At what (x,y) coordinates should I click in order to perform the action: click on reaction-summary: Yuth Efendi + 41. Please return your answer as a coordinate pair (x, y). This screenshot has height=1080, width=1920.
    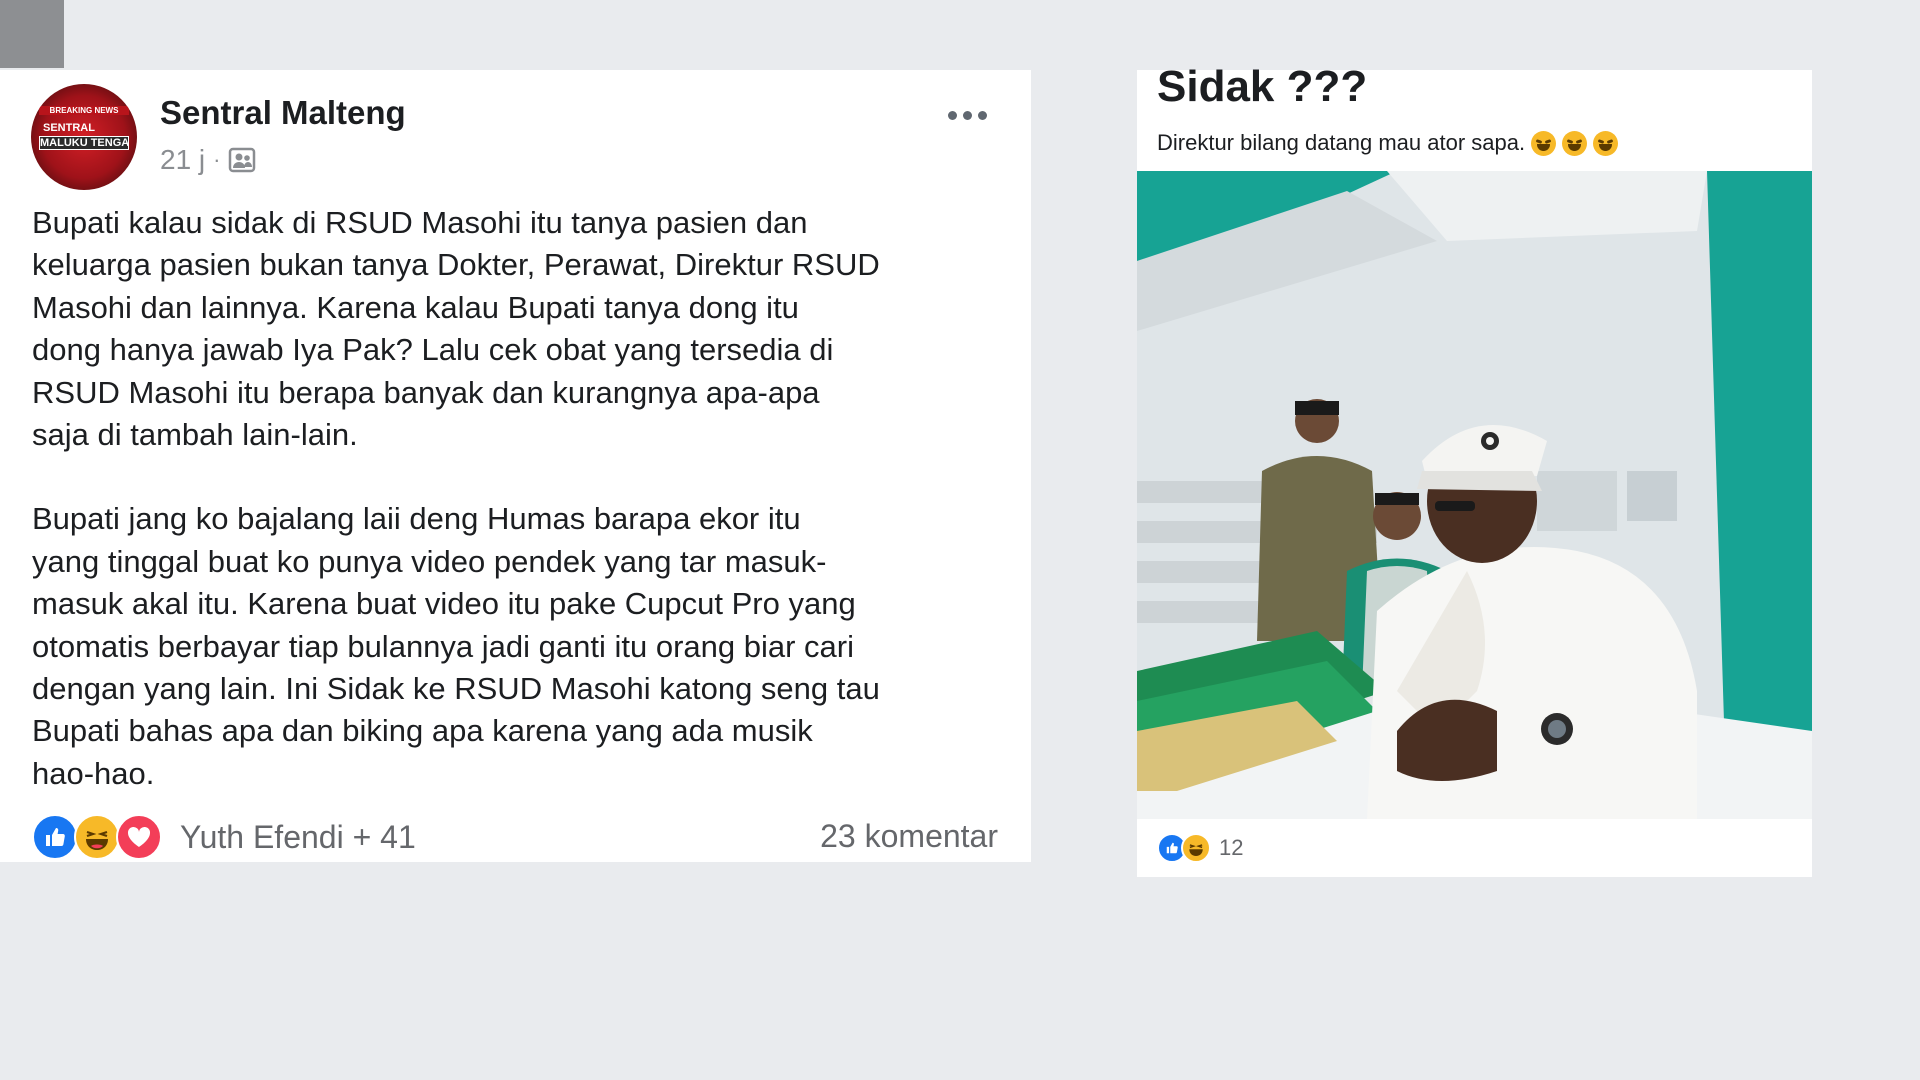
    Looking at the image, I should click on (224, 837).